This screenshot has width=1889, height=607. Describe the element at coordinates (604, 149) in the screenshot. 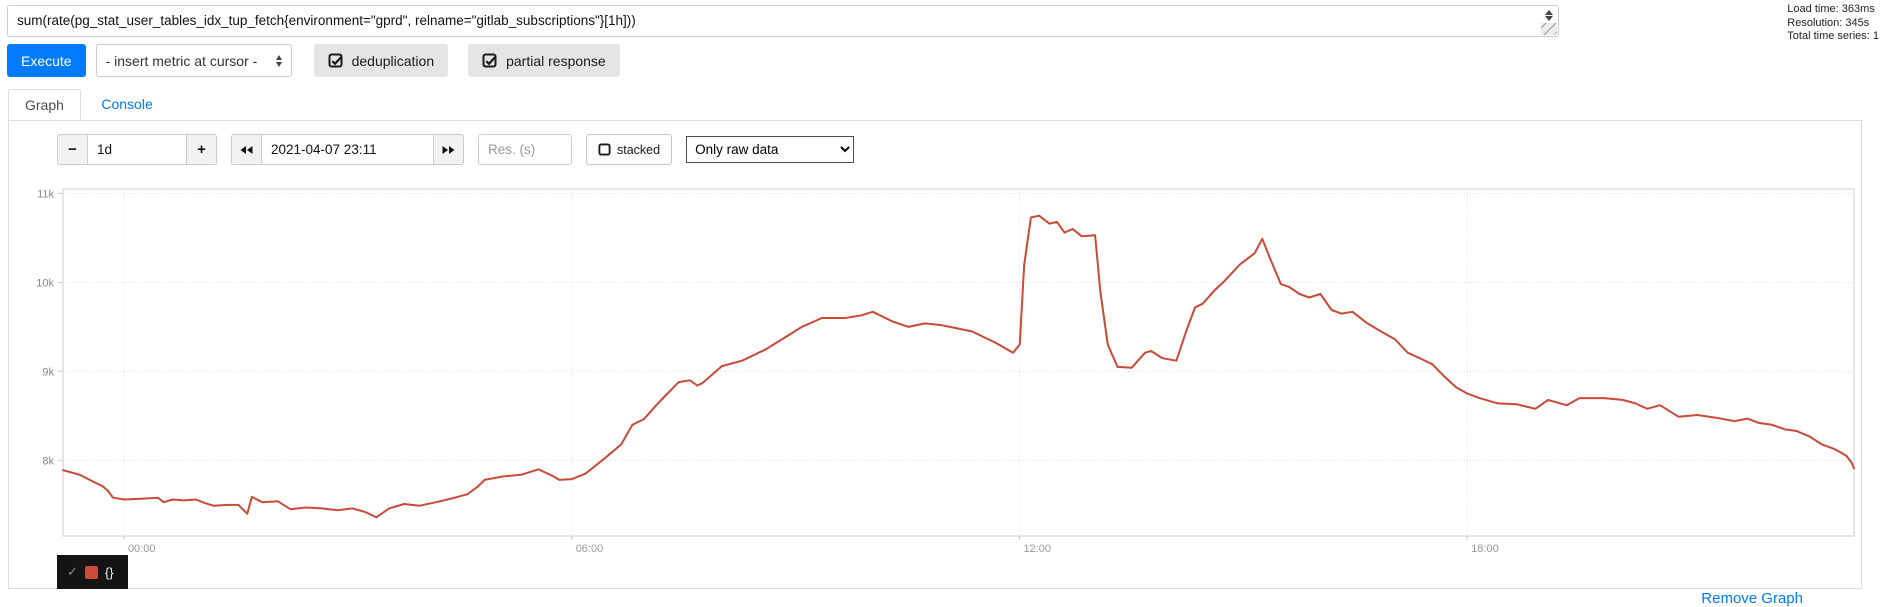

I see `square-unchecked-icon` at that location.